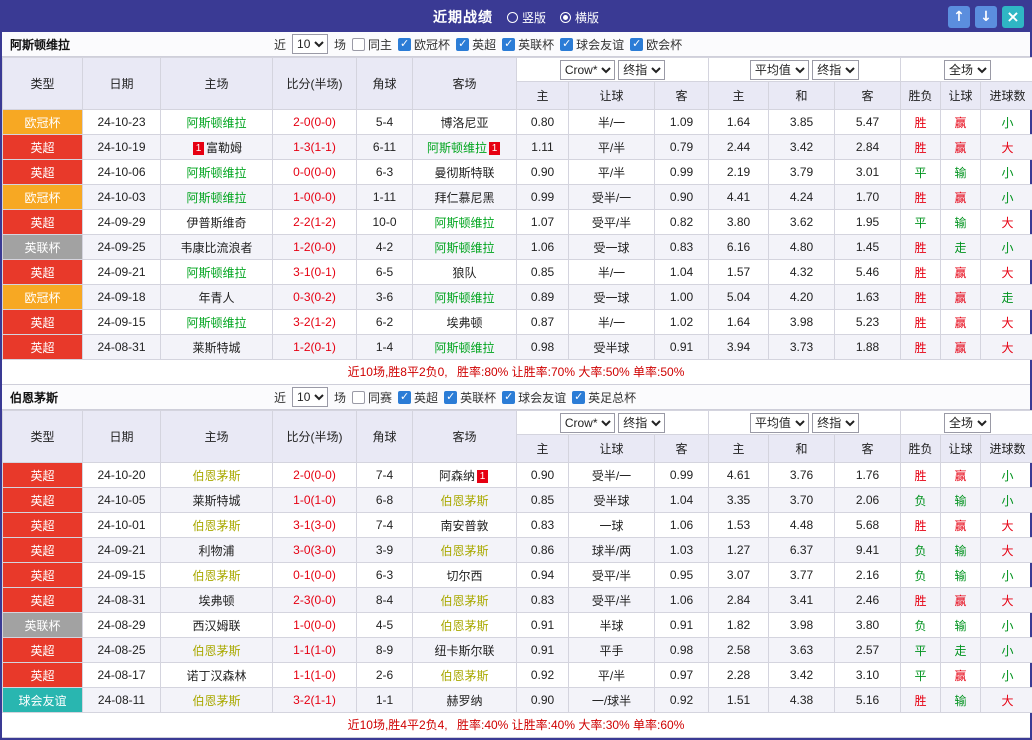  Describe the element at coordinates (464, 651) in the screenshot. I see `team-name: 纽卡斯尔联` at that location.